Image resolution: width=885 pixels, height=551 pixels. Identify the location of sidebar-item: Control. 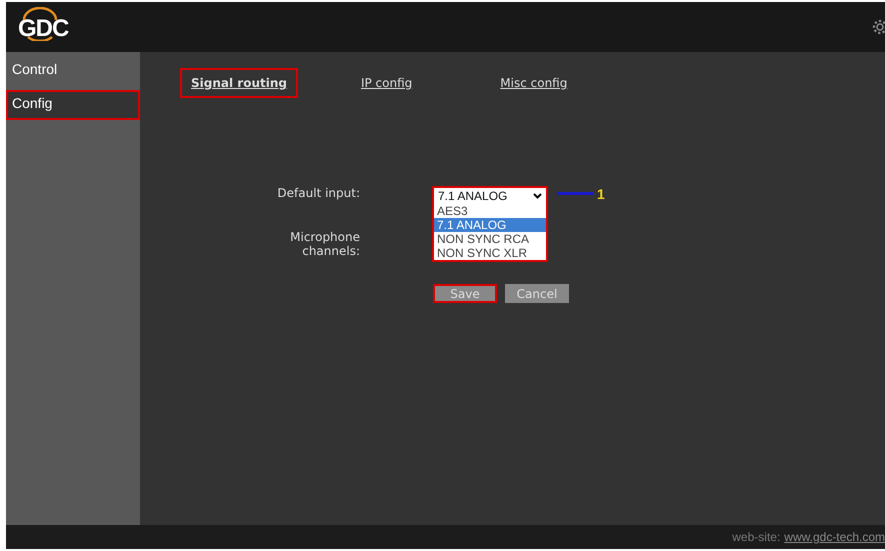
(73, 71).